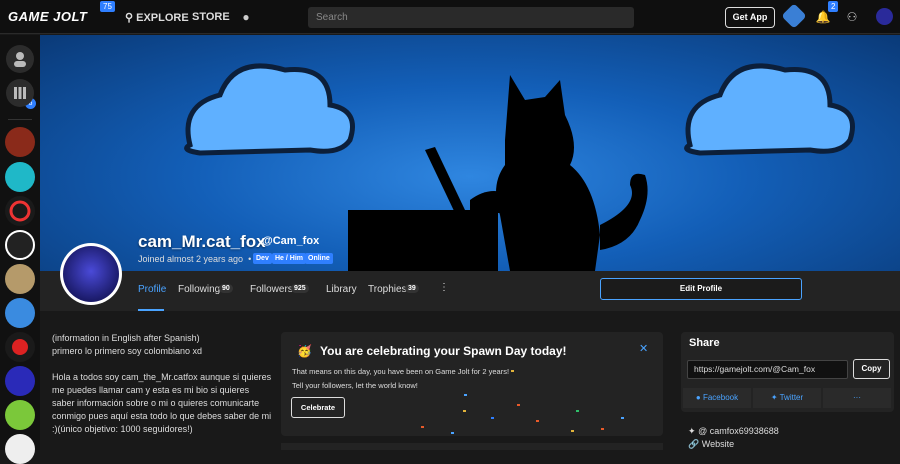 This screenshot has height=464, width=900. I want to click on store-link: STORE, so click(211, 17).